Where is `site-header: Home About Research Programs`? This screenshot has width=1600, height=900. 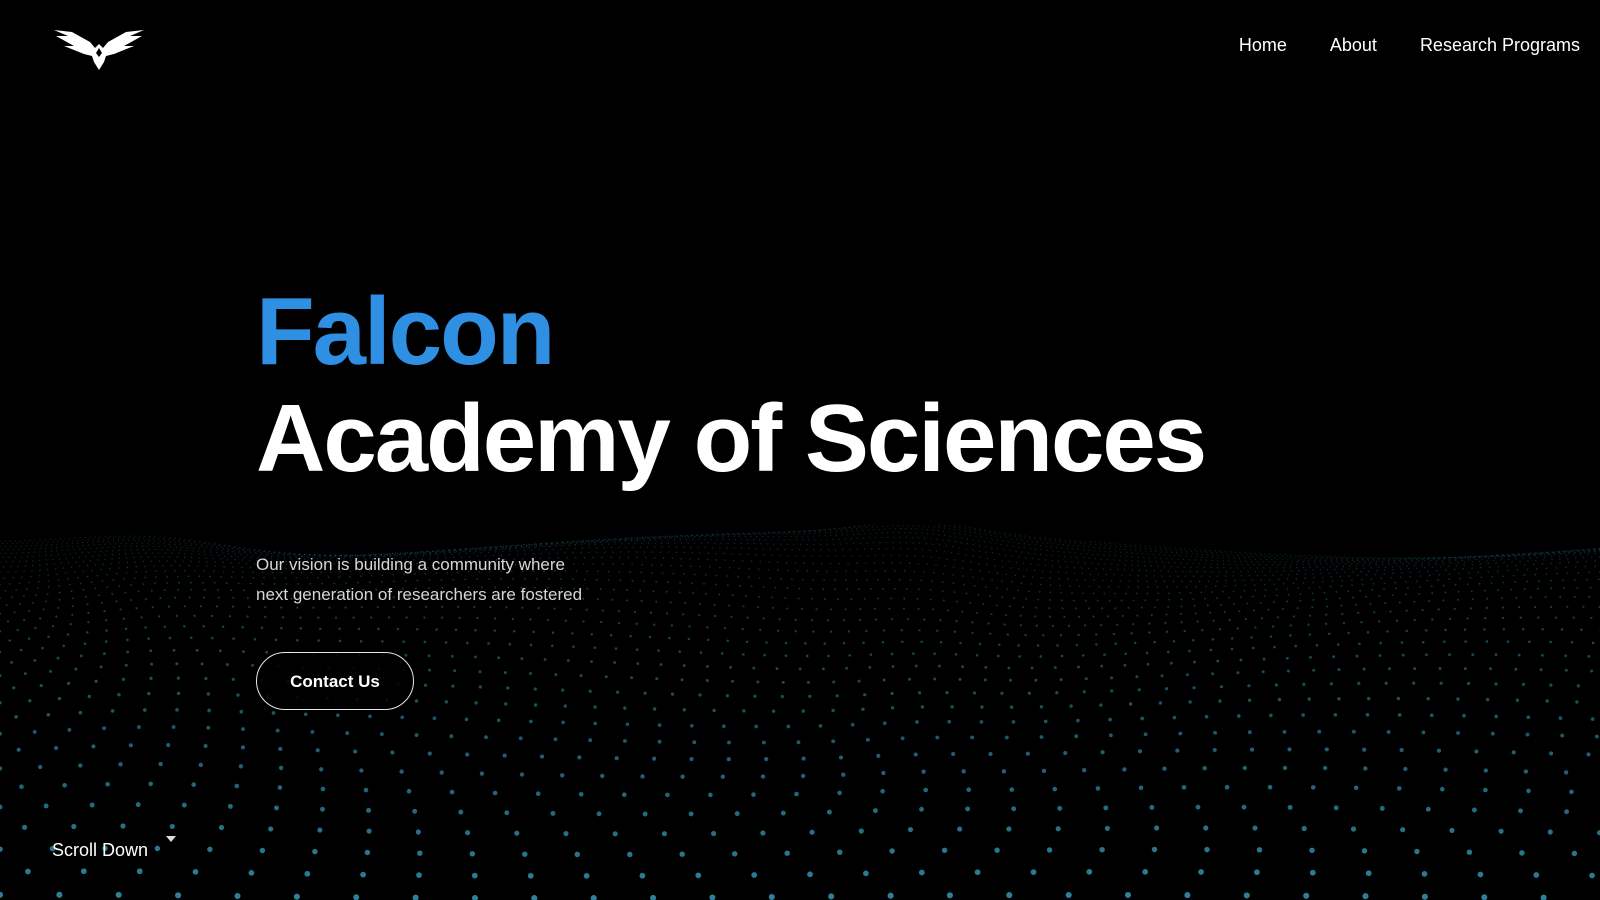
site-header: Home About Research Programs is located at coordinates (800, 45).